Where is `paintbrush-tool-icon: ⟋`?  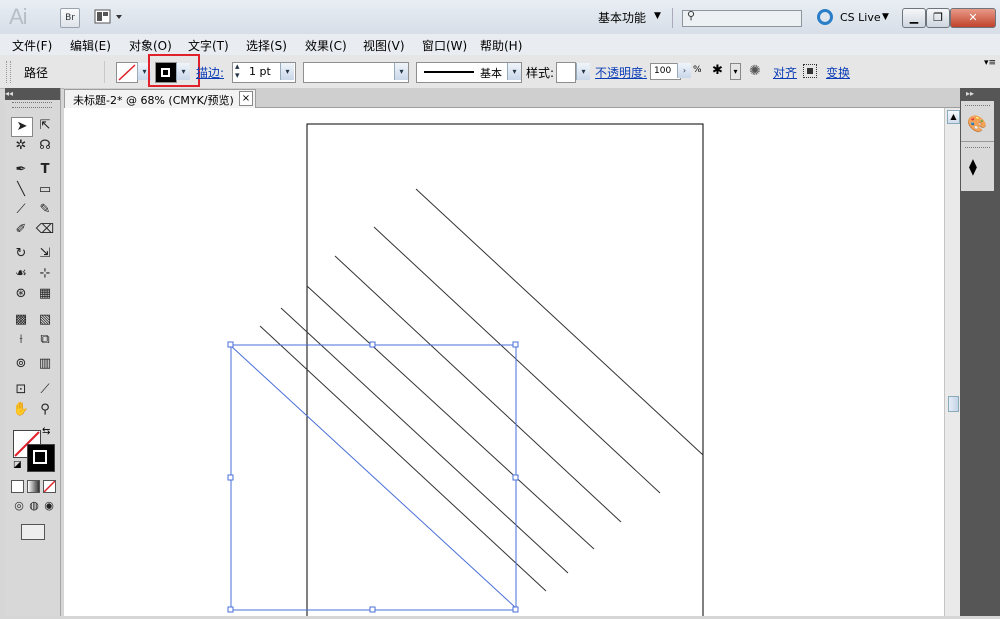 paintbrush-tool-icon: ⟋ is located at coordinates (21, 210).